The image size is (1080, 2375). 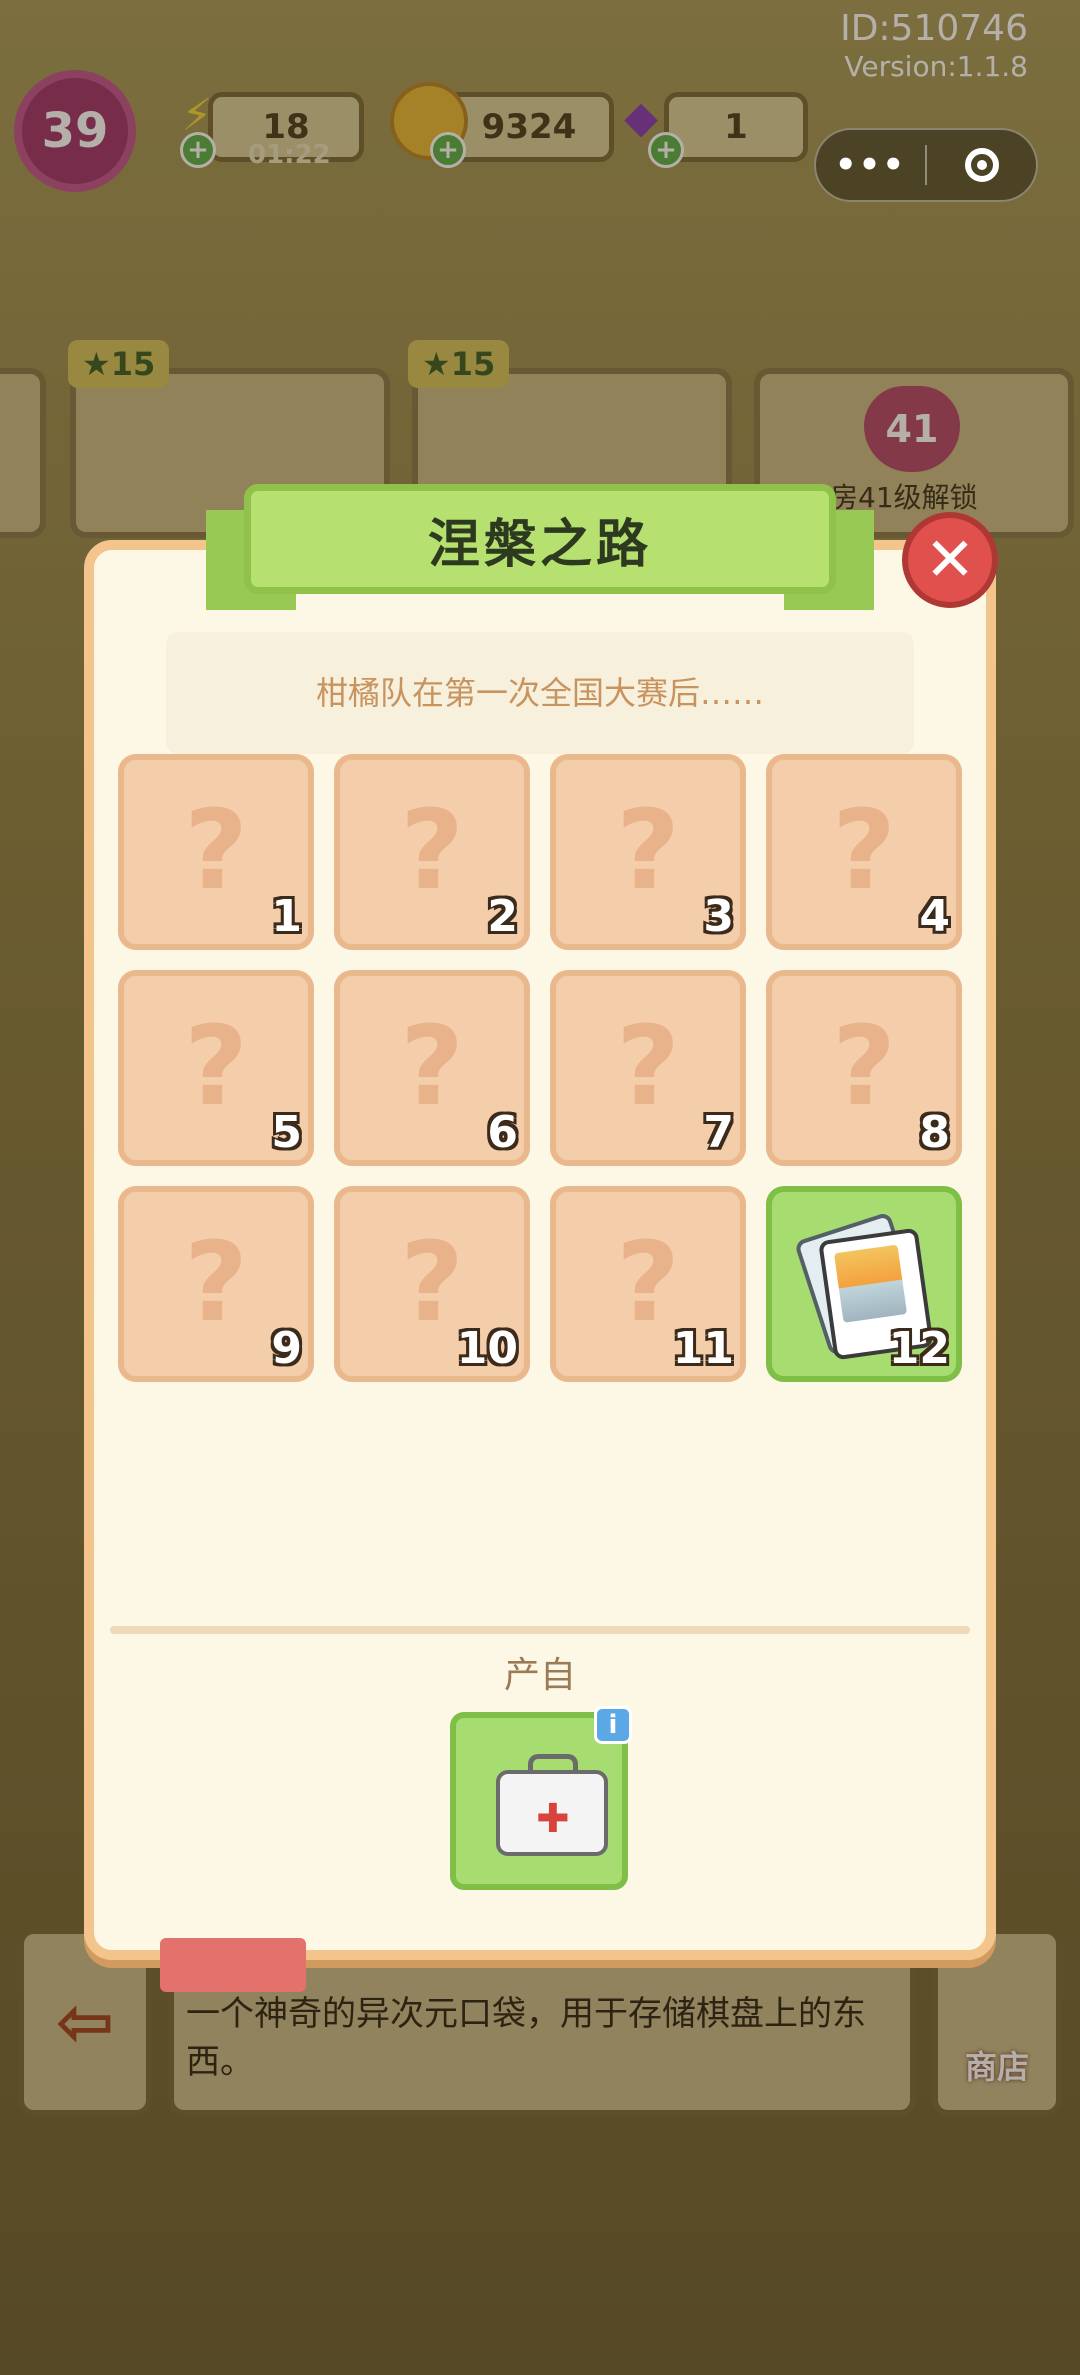 I want to click on medkit-cross: ✚, so click(x=553, y=1819).